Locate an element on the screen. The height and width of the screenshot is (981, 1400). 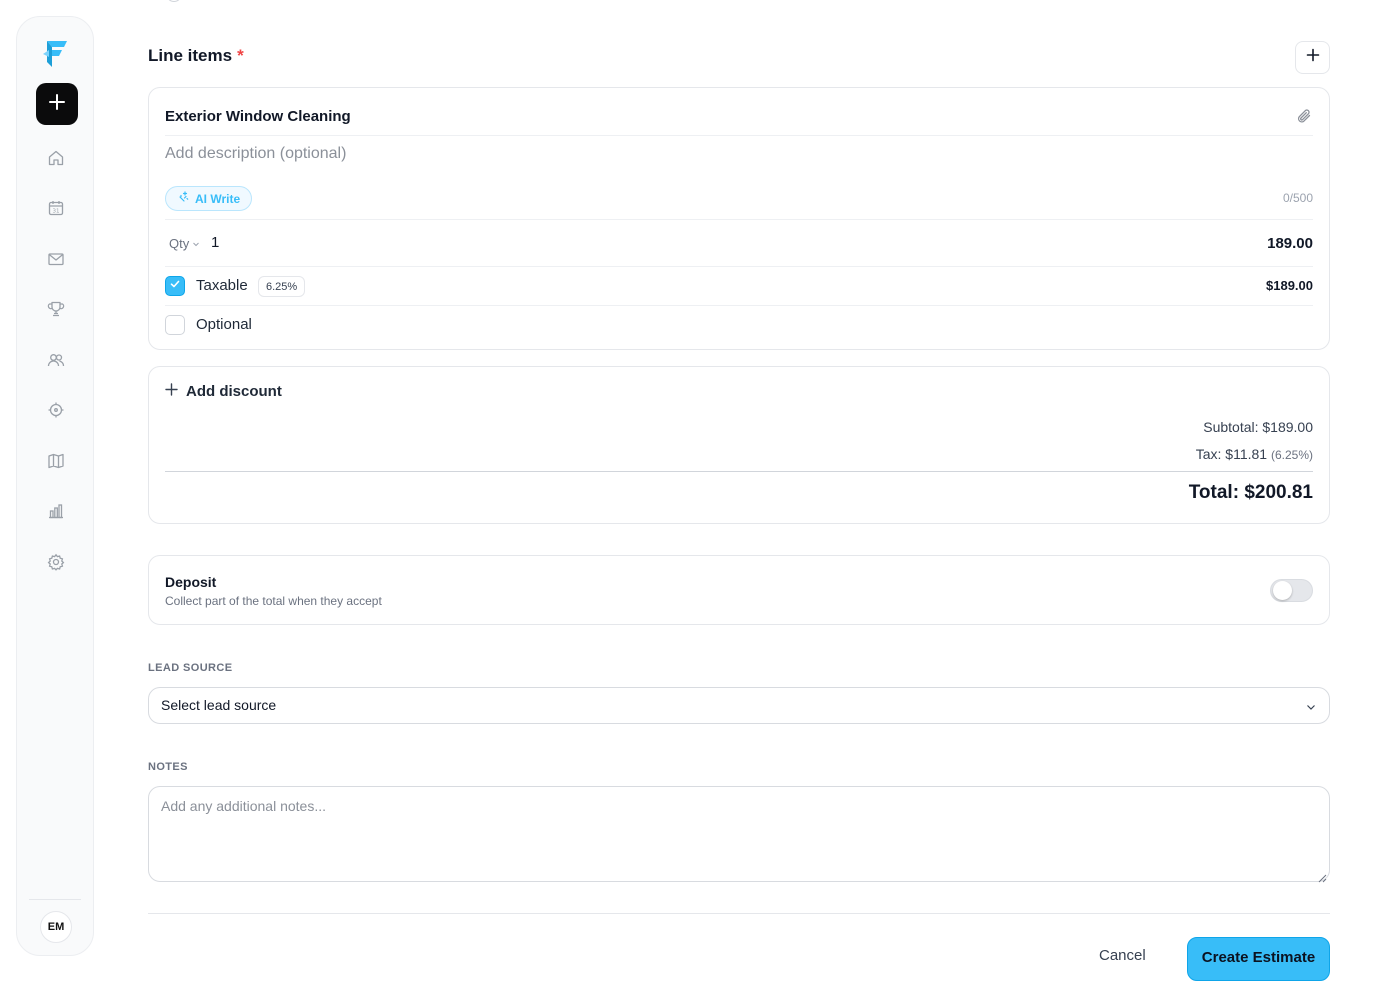
trophy-icon is located at coordinates (56, 311).